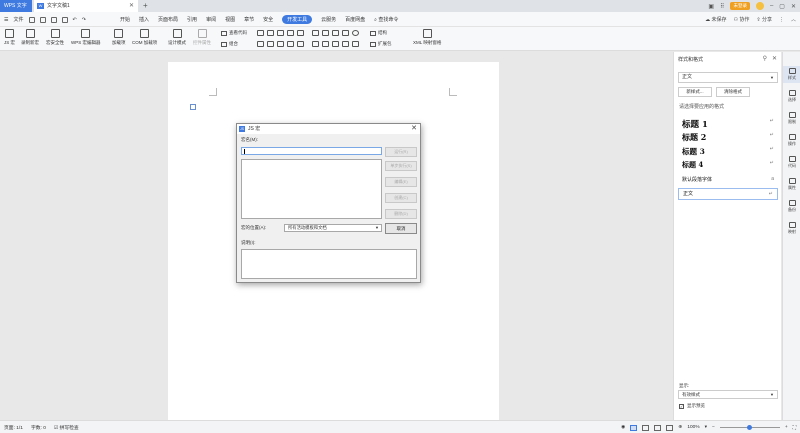 The height and width of the screenshot is (433, 800). What do you see at coordinates (401, 228) in the screenshot?
I see `cancel-button: 取消` at bounding box center [401, 228].